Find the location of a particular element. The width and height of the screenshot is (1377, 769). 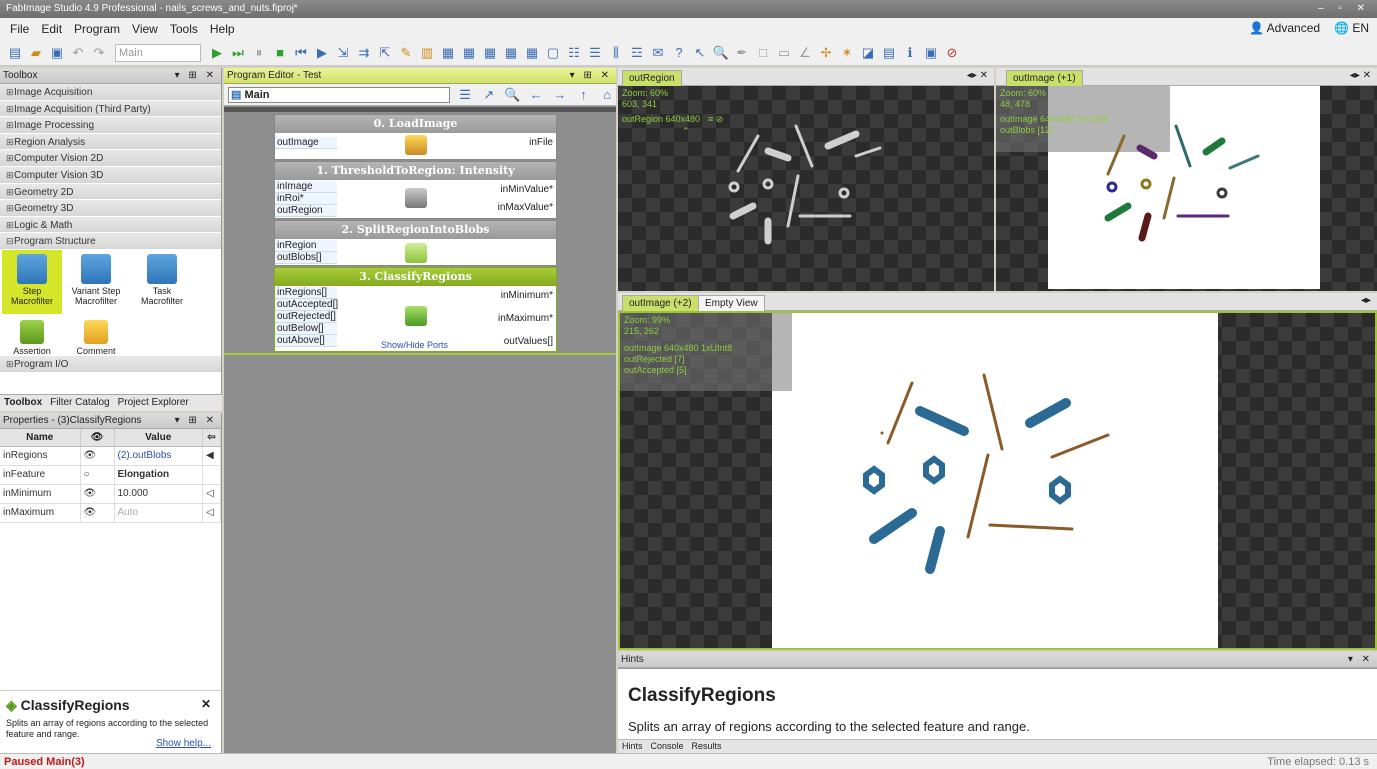

port-outrejected: outRejected[] is located at coordinates (306, 317).